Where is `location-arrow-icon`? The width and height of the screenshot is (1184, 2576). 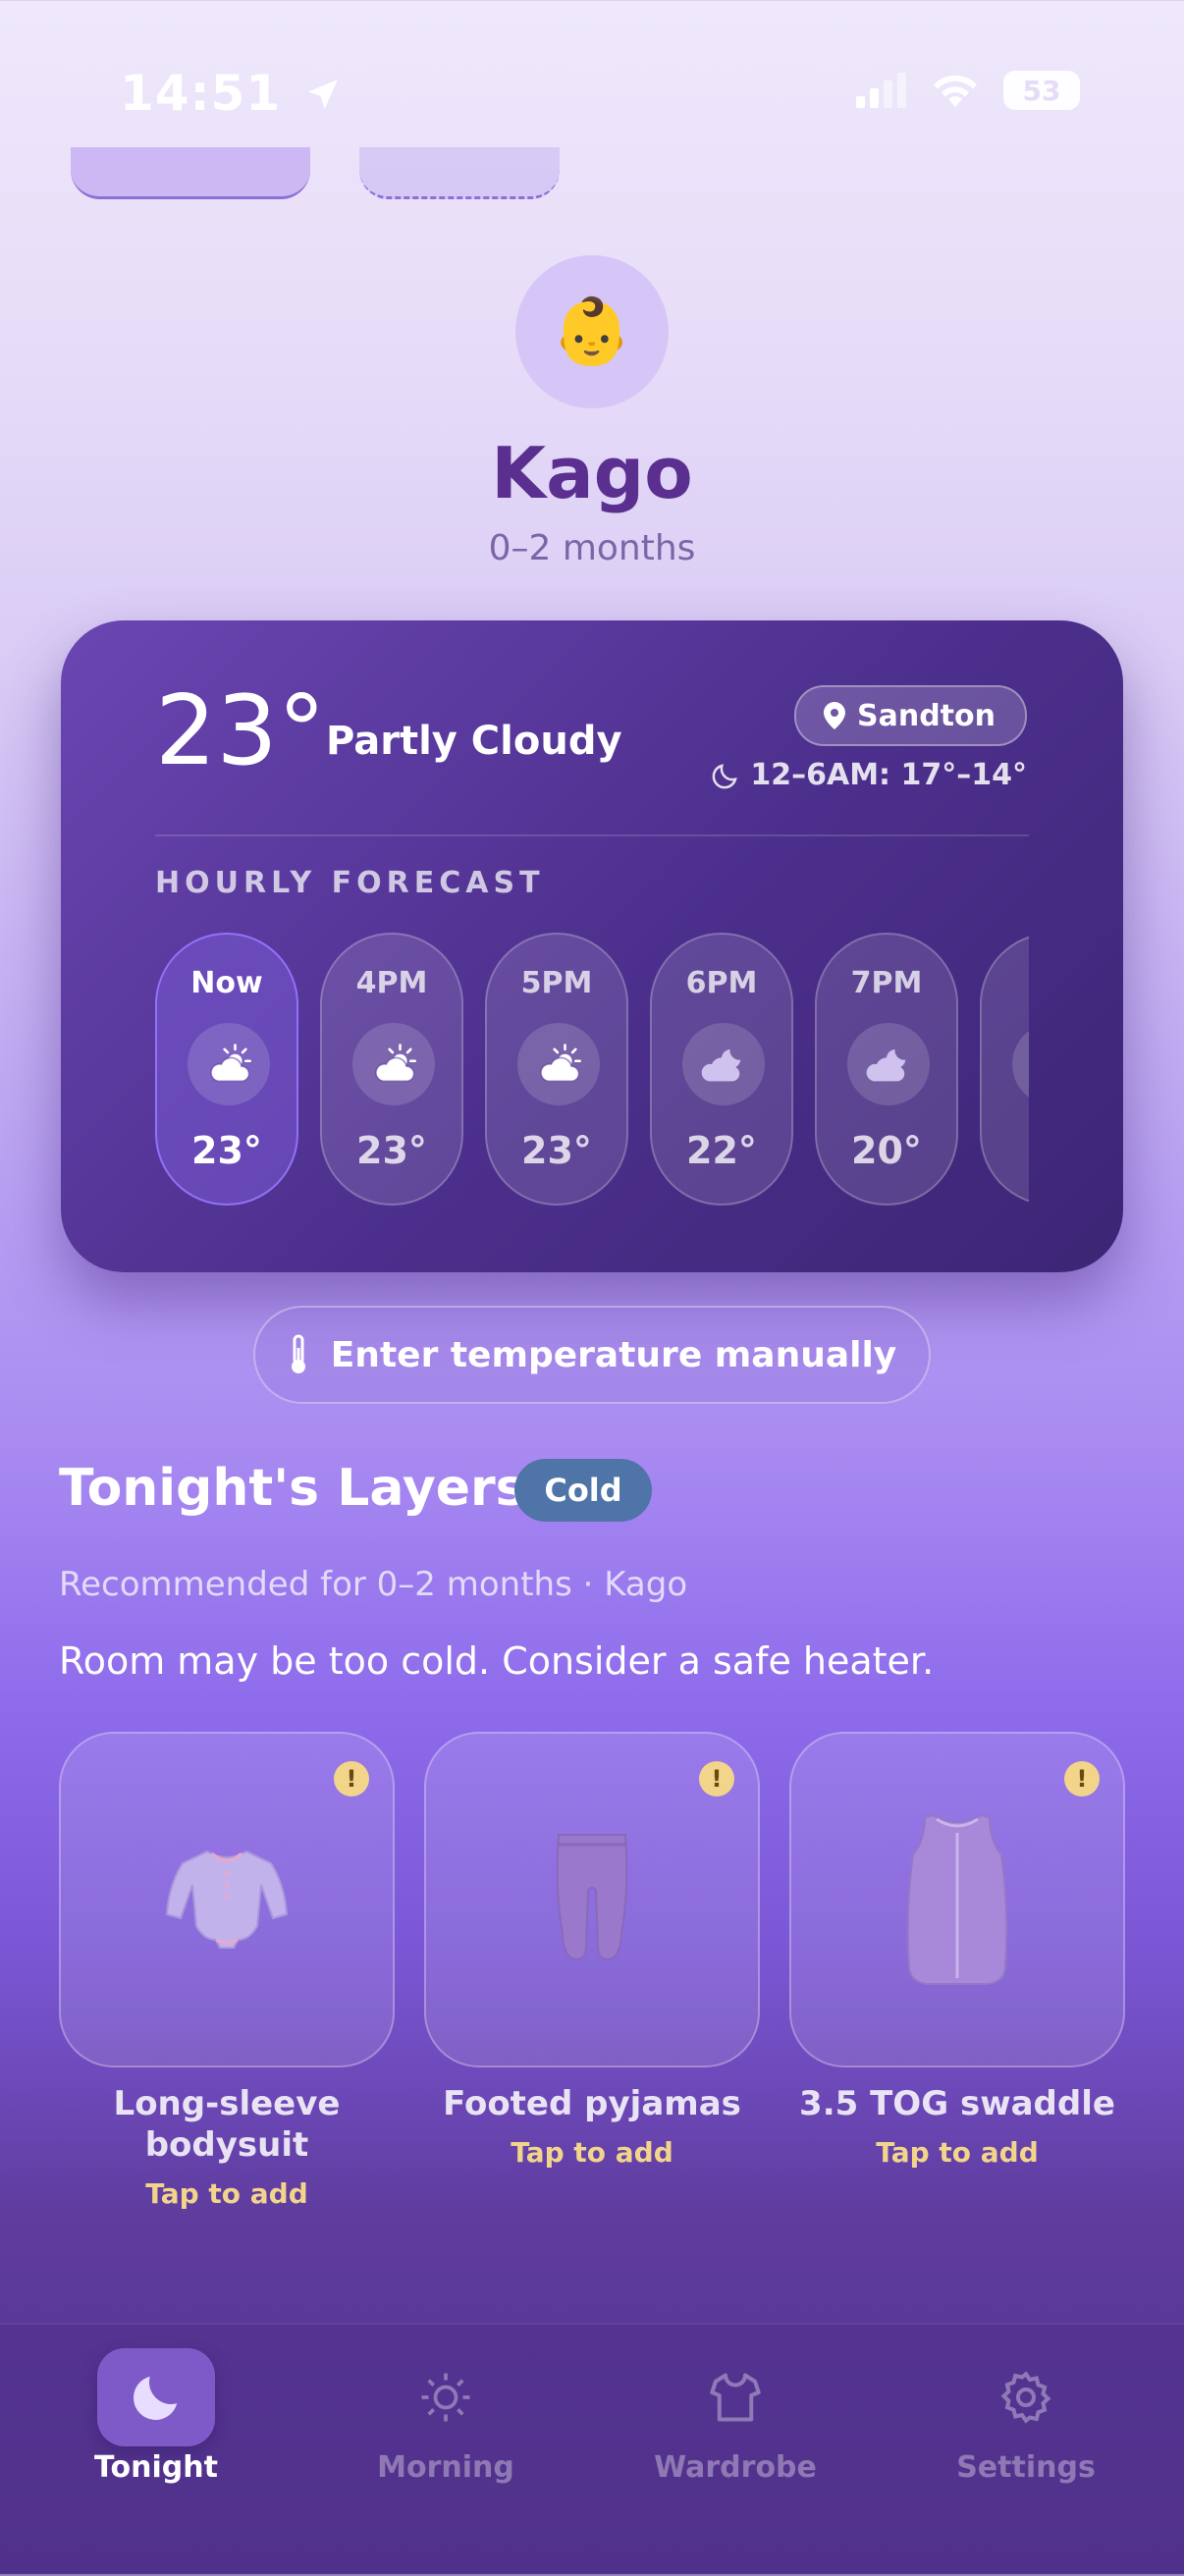
location-arrow-icon is located at coordinates (322, 94).